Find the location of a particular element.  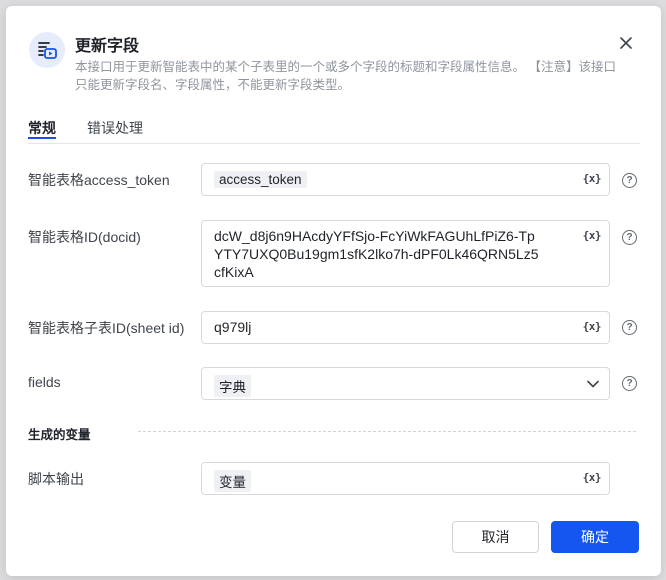

active-tab-indicator is located at coordinates (42, 138).